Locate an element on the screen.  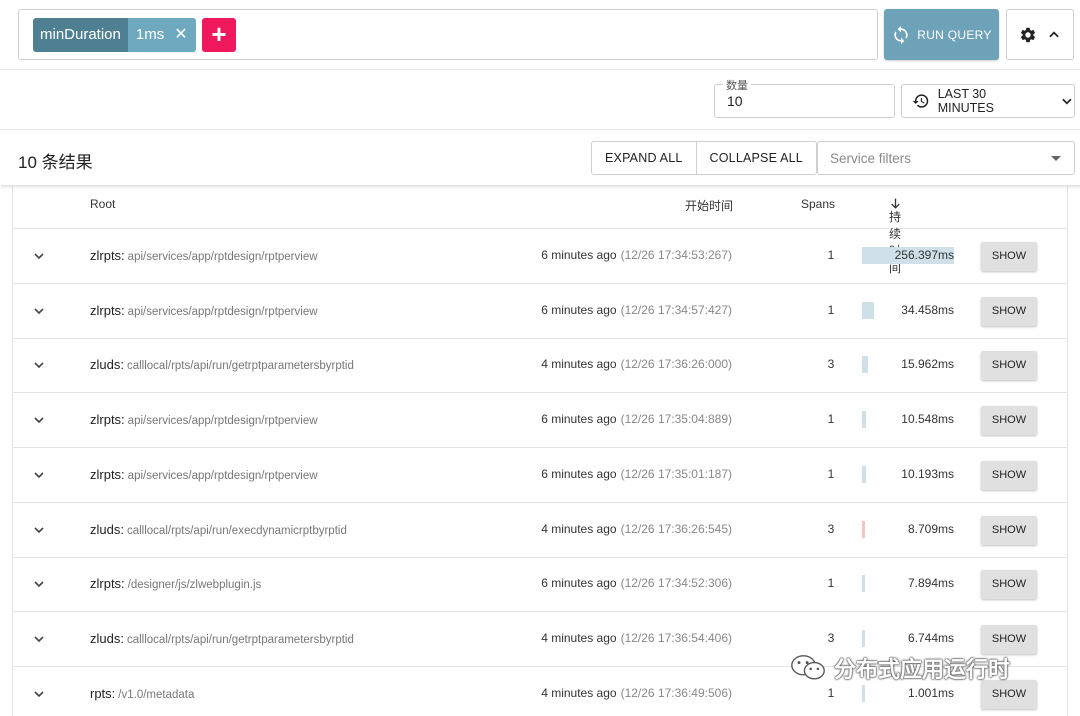
caret-down-icon is located at coordinates (1056, 158).